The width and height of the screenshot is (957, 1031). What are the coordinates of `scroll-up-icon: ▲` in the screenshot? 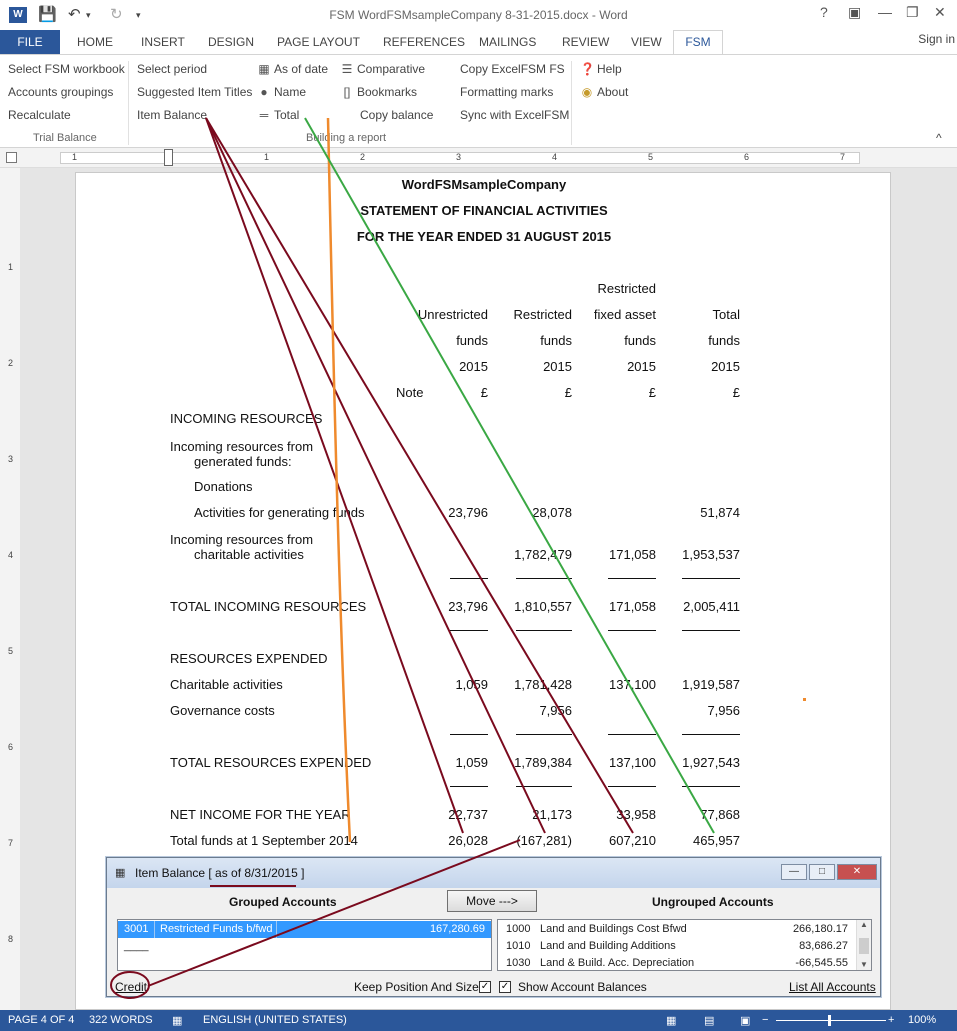 It's located at (864, 924).